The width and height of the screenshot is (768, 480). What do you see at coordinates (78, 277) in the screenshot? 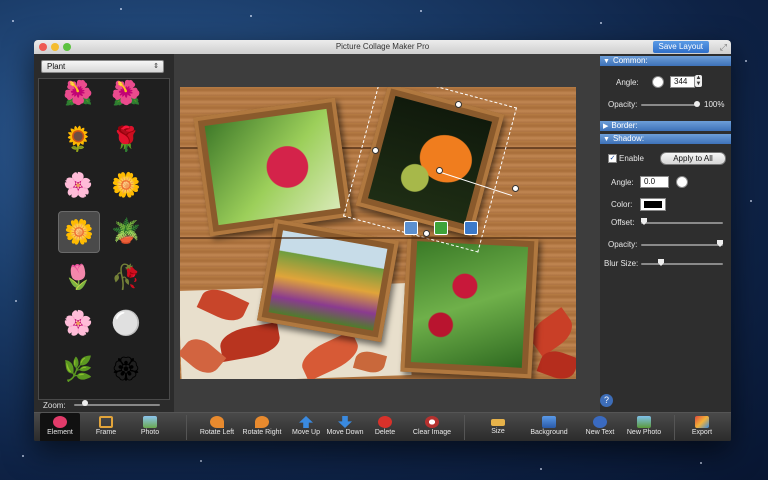
I see `tulip-bud-icon: 🌷` at bounding box center [78, 277].